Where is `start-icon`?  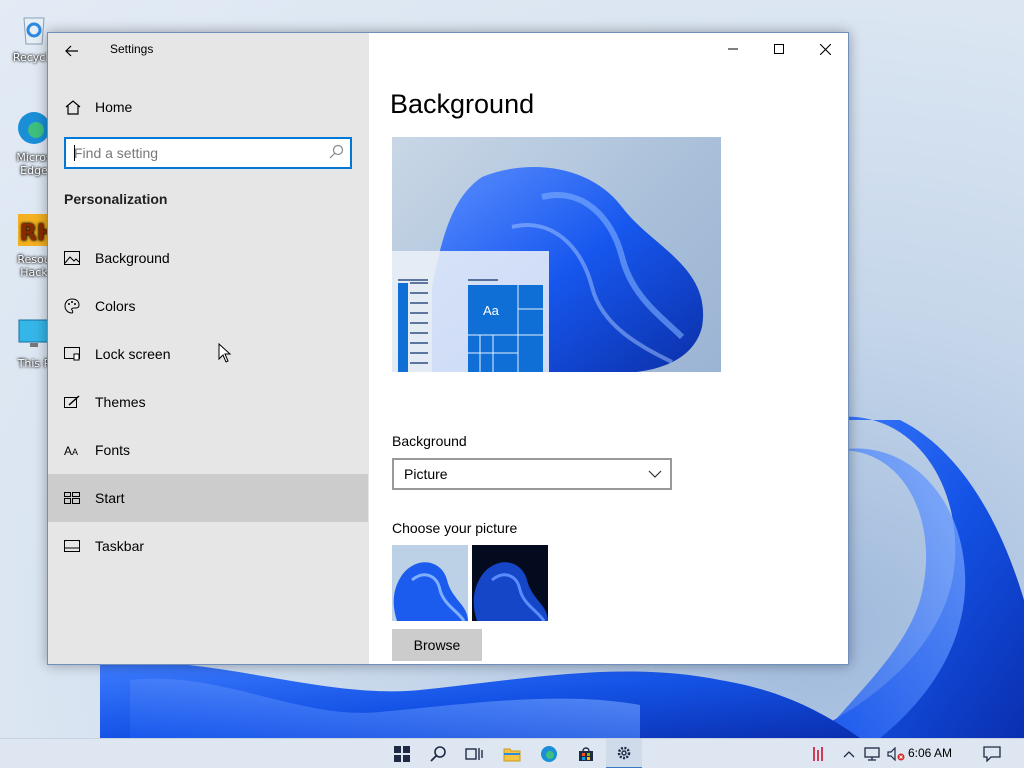
start-icon is located at coordinates (402, 754).